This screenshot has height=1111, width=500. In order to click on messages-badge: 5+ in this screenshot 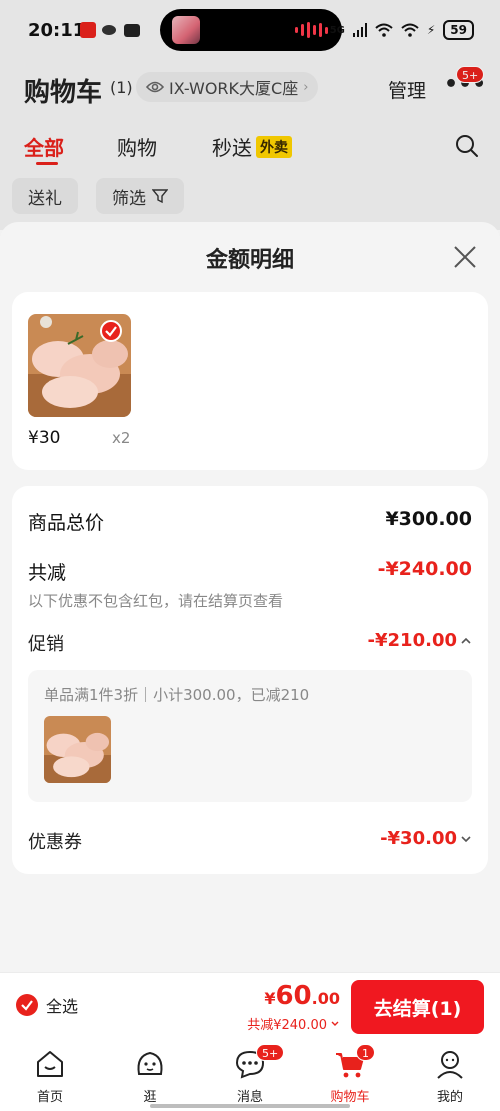, I will do `click(270, 1052)`.